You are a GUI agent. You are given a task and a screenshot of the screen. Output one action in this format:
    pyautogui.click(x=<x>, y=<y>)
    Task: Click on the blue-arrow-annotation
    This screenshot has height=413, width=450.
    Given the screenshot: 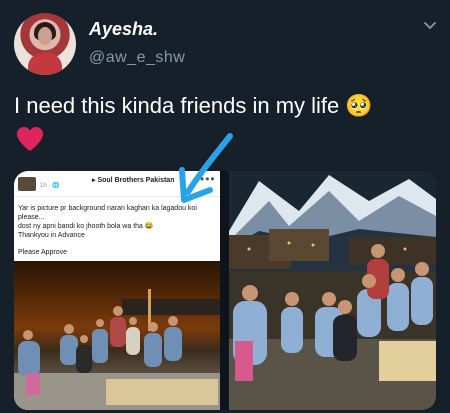 What is the action you would take?
    pyautogui.click(x=206, y=168)
    